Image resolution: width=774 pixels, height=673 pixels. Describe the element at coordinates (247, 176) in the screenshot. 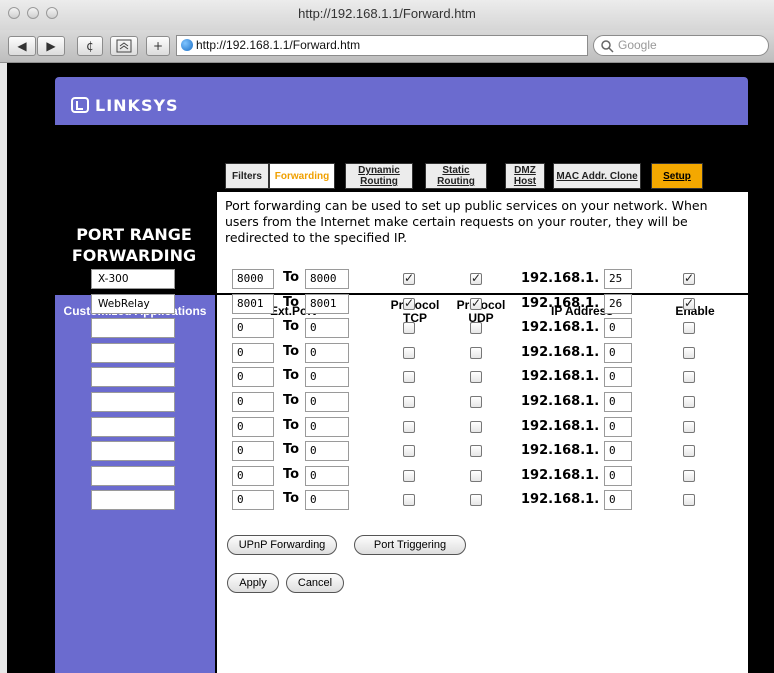

I see `tab-filters: Filters` at that location.